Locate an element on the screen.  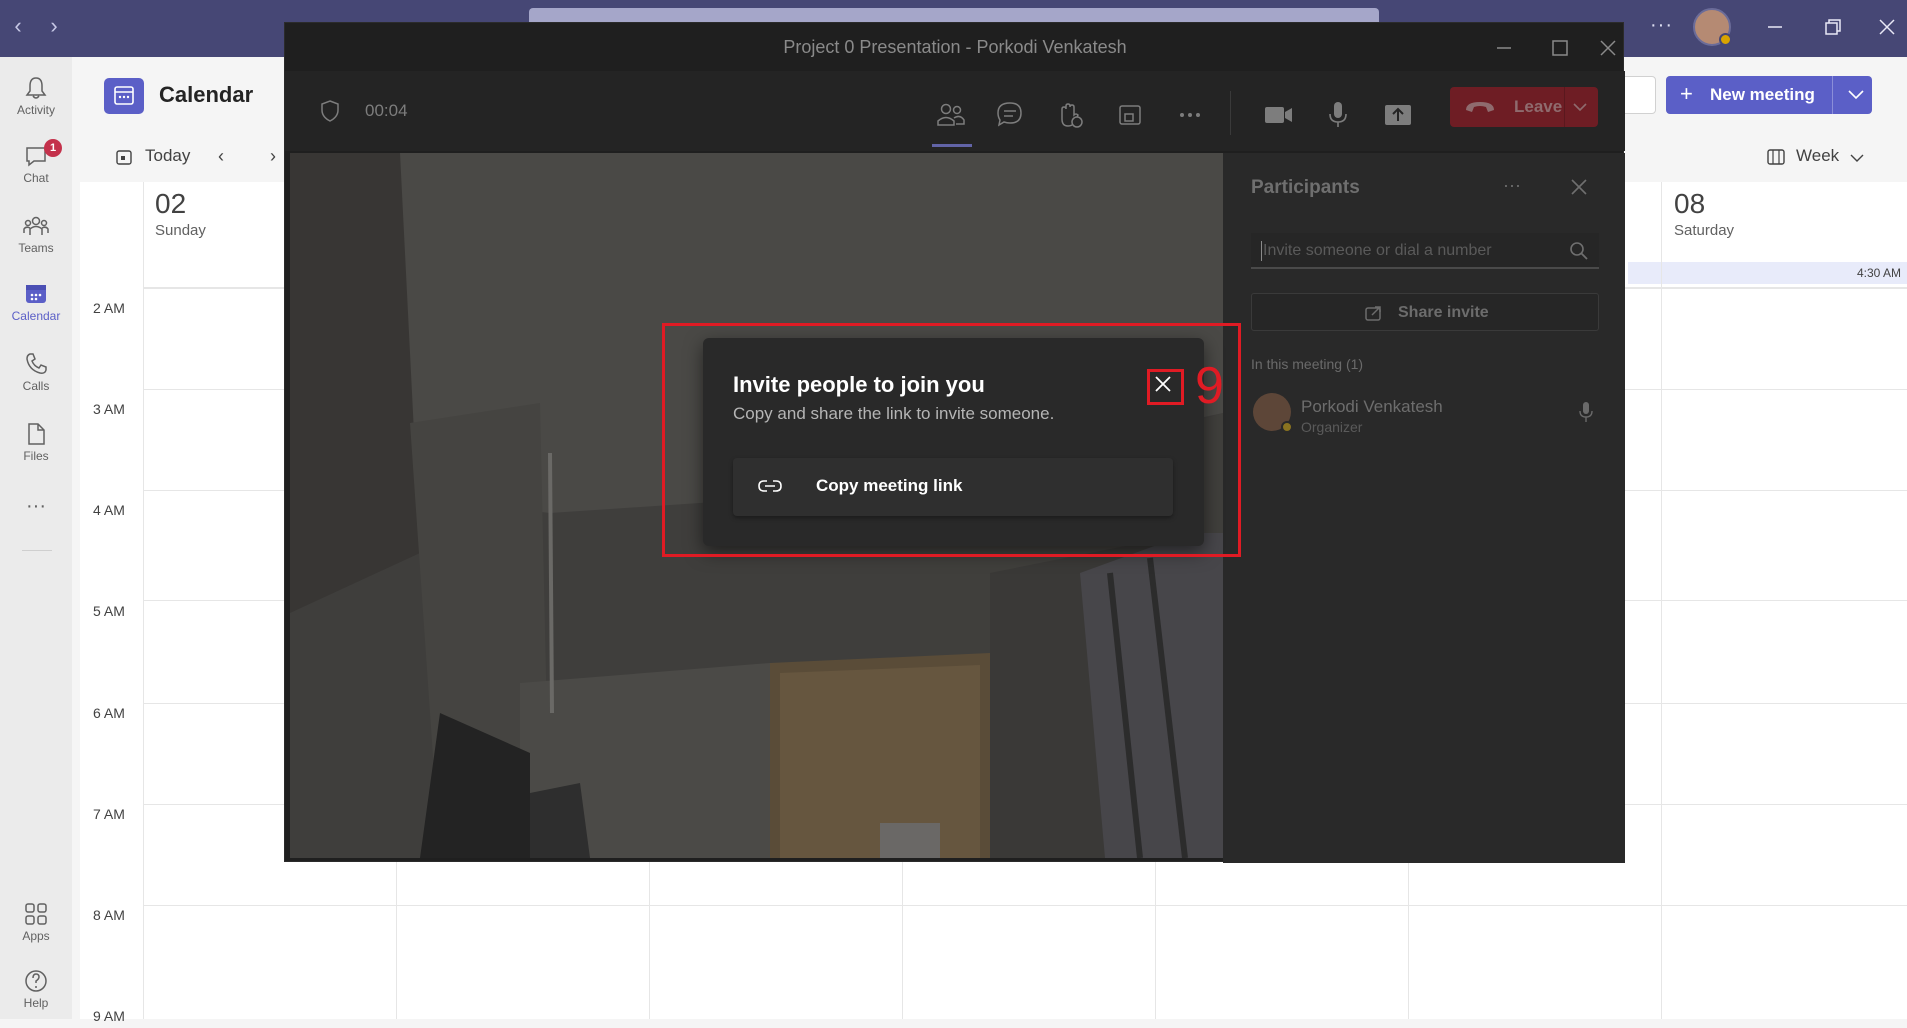
invite-search-input: Invite someone or dial a number is located at coordinates (1425, 251).